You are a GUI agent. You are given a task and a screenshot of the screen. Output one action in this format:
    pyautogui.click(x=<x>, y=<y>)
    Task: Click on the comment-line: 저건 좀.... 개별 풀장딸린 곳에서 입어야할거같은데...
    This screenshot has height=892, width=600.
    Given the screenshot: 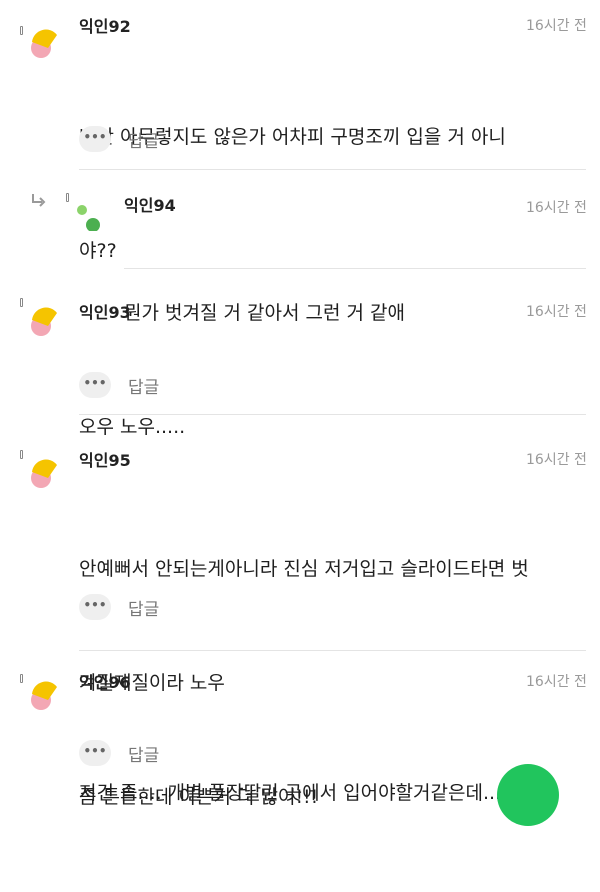 What is the action you would take?
    pyautogui.click(x=290, y=793)
    